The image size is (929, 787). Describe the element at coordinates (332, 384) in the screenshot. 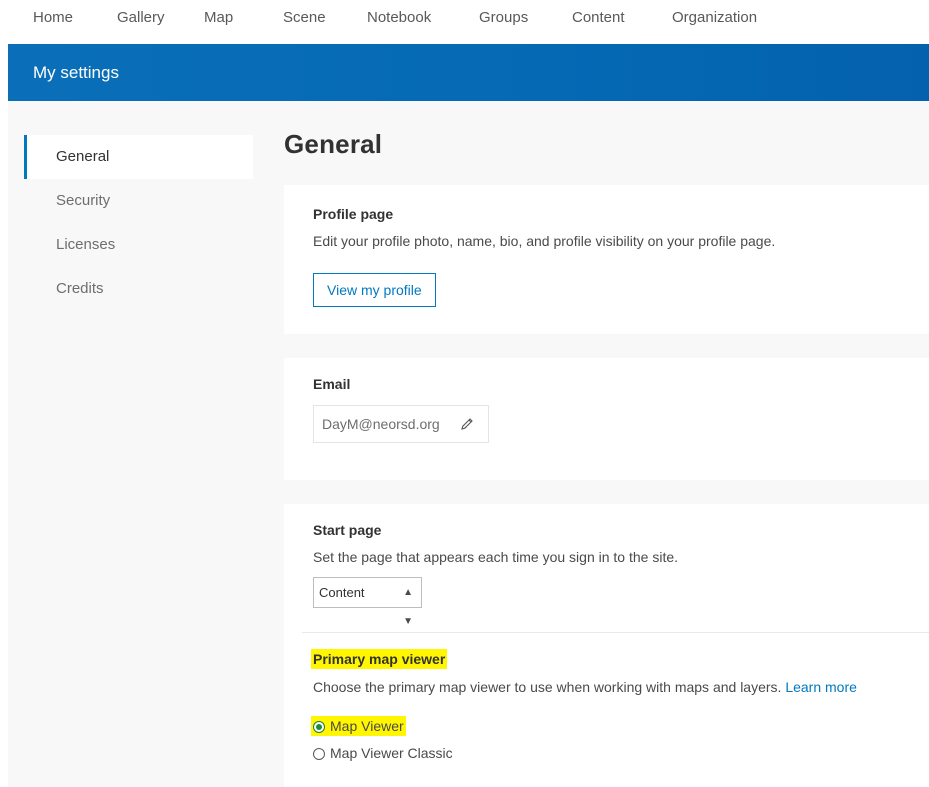

I see `email-title: Email` at that location.